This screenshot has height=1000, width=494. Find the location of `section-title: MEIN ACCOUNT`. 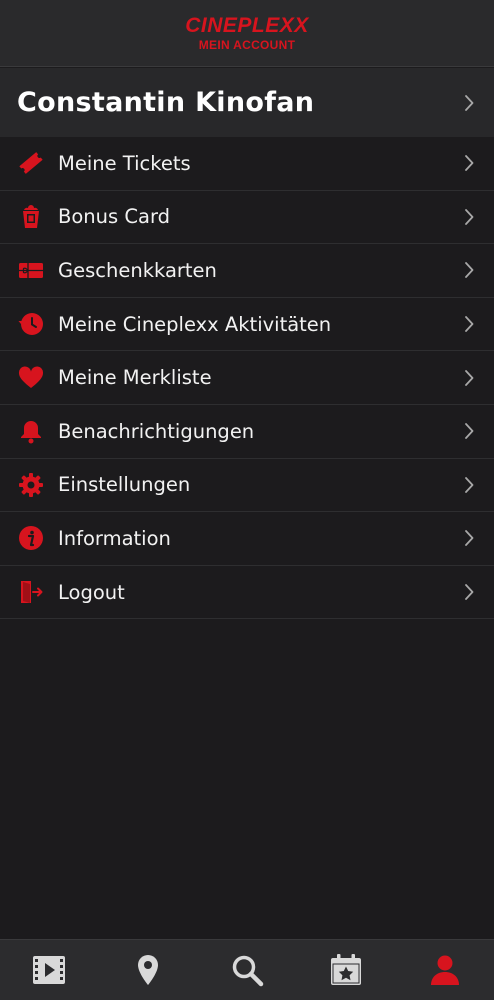

section-title: MEIN ACCOUNT is located at coordinates (247, 44).